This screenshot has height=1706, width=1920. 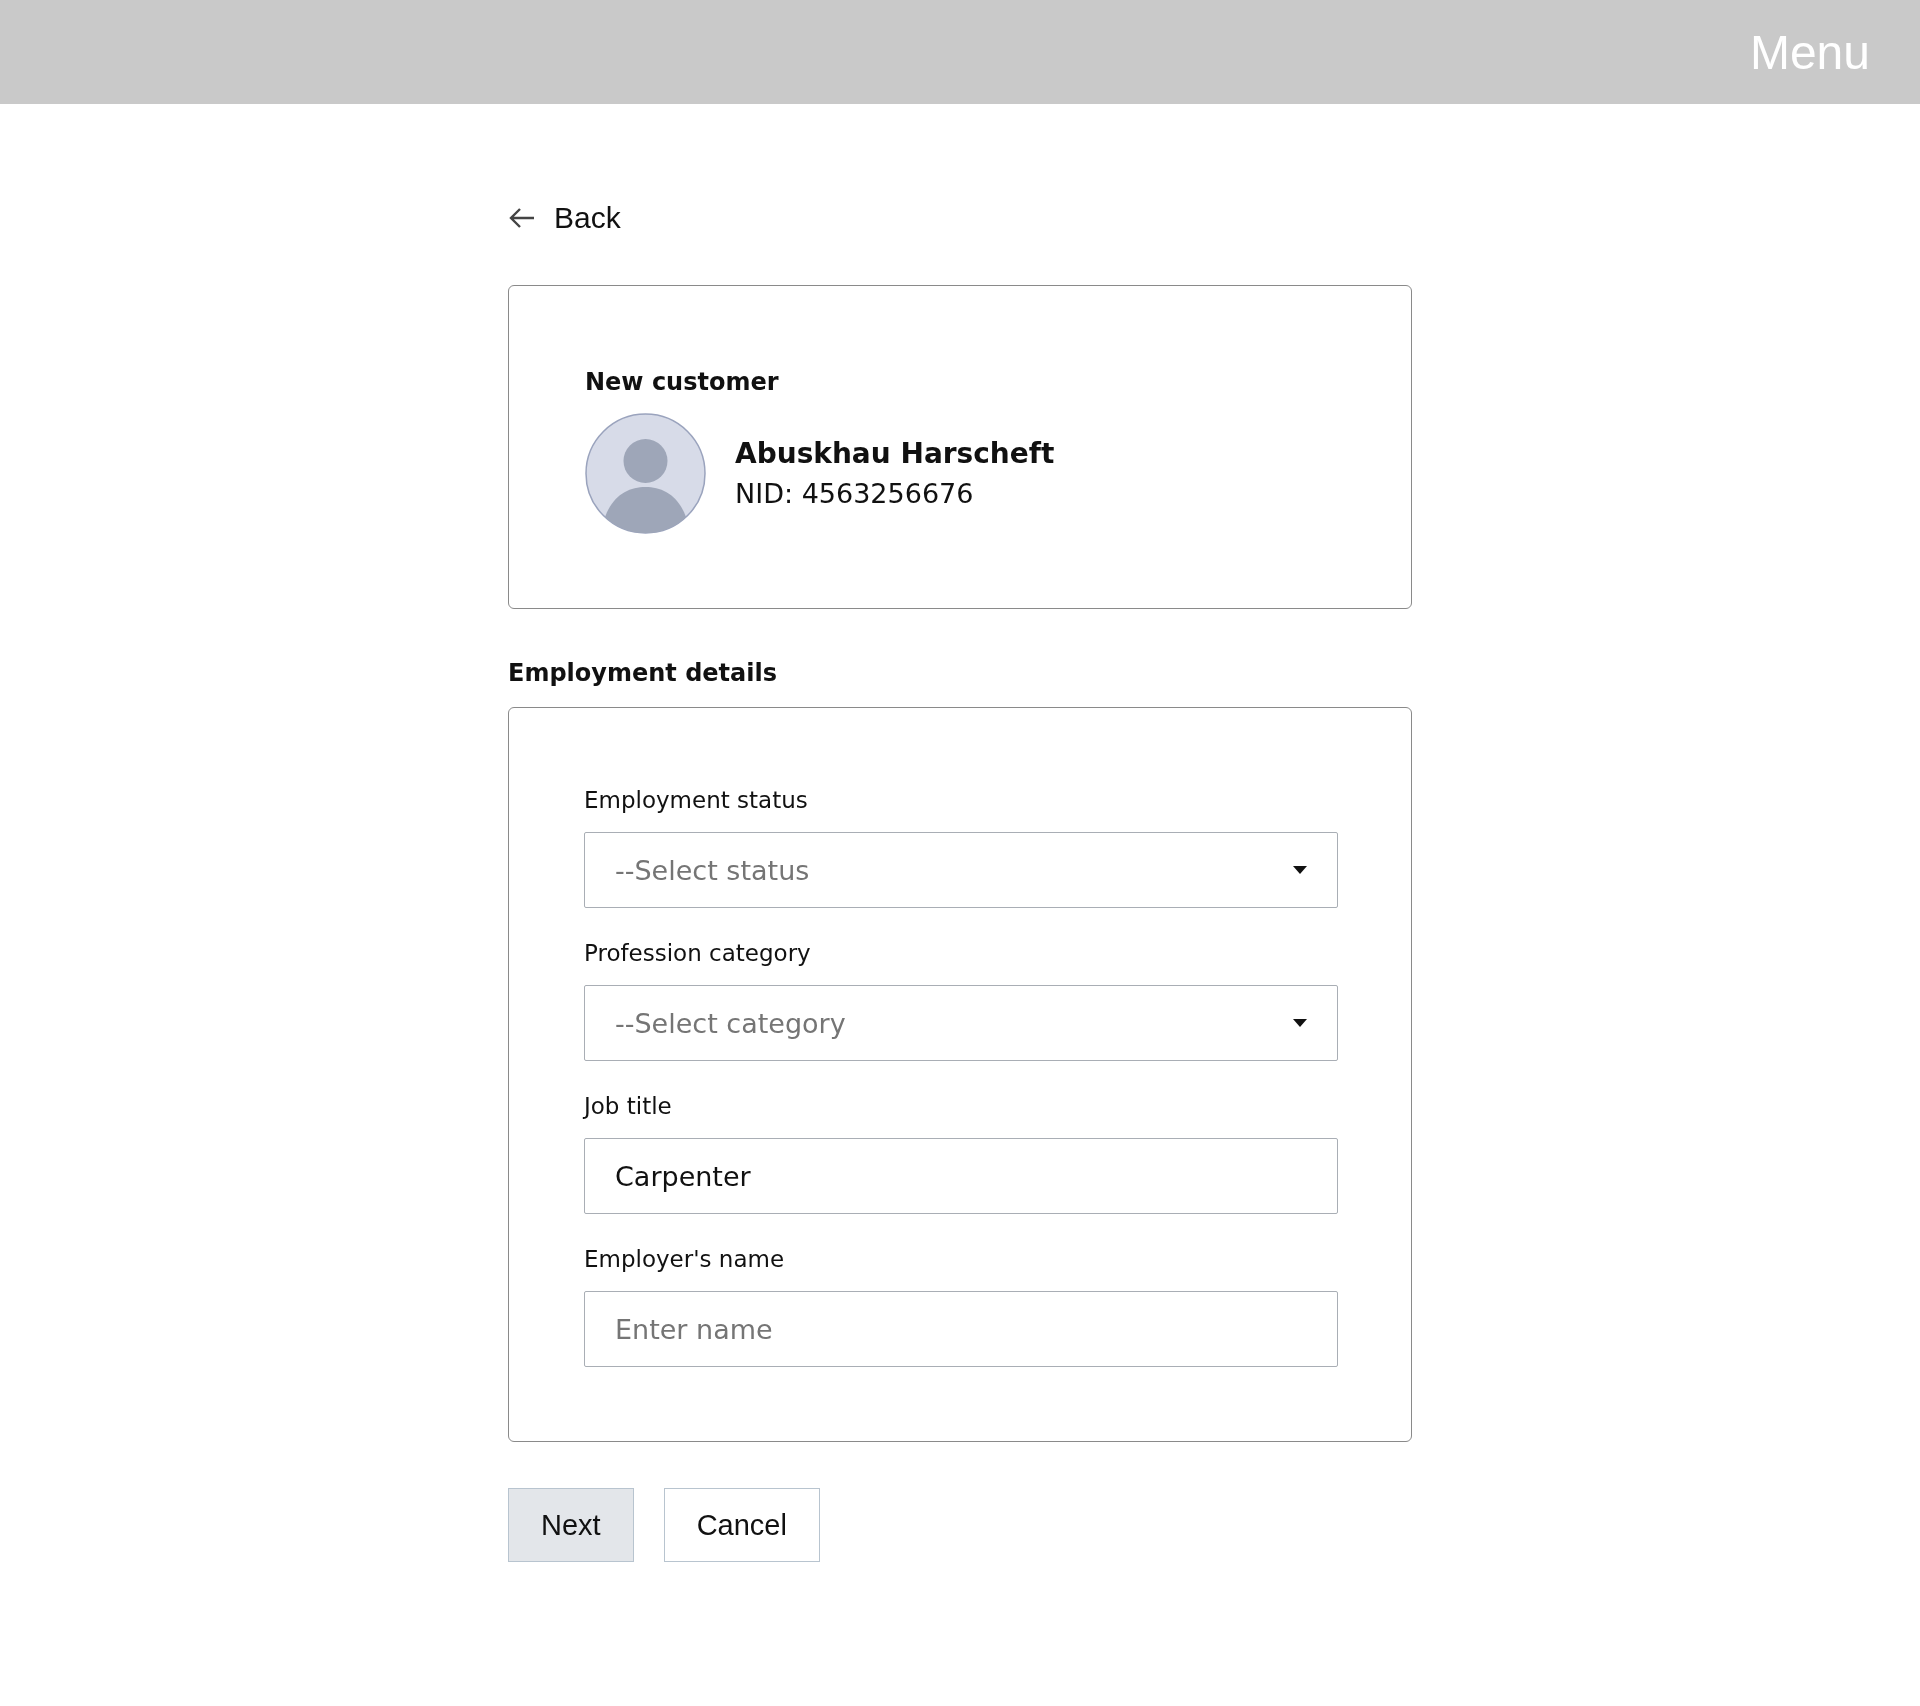 I want to click on dropdown-field: --Select category, so click(x=961, y=1023).